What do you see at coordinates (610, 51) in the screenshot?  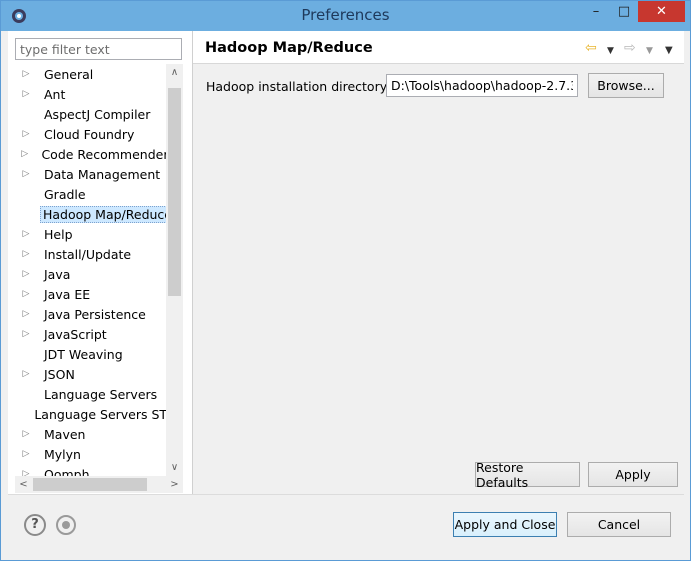 I see `back-dropdown-icon: ▼` at bounding box center [610, 51].